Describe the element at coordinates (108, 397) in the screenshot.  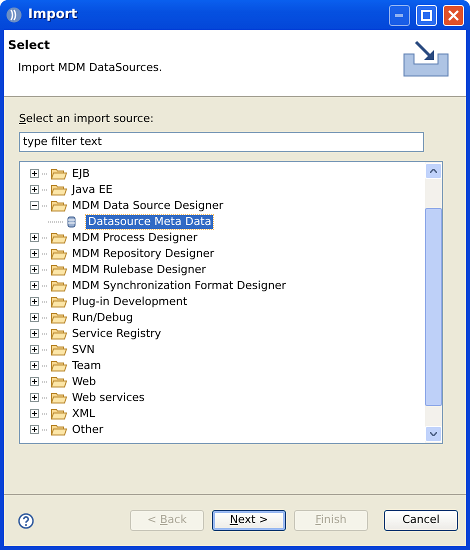
I see `tree-item: Web services` at that location.